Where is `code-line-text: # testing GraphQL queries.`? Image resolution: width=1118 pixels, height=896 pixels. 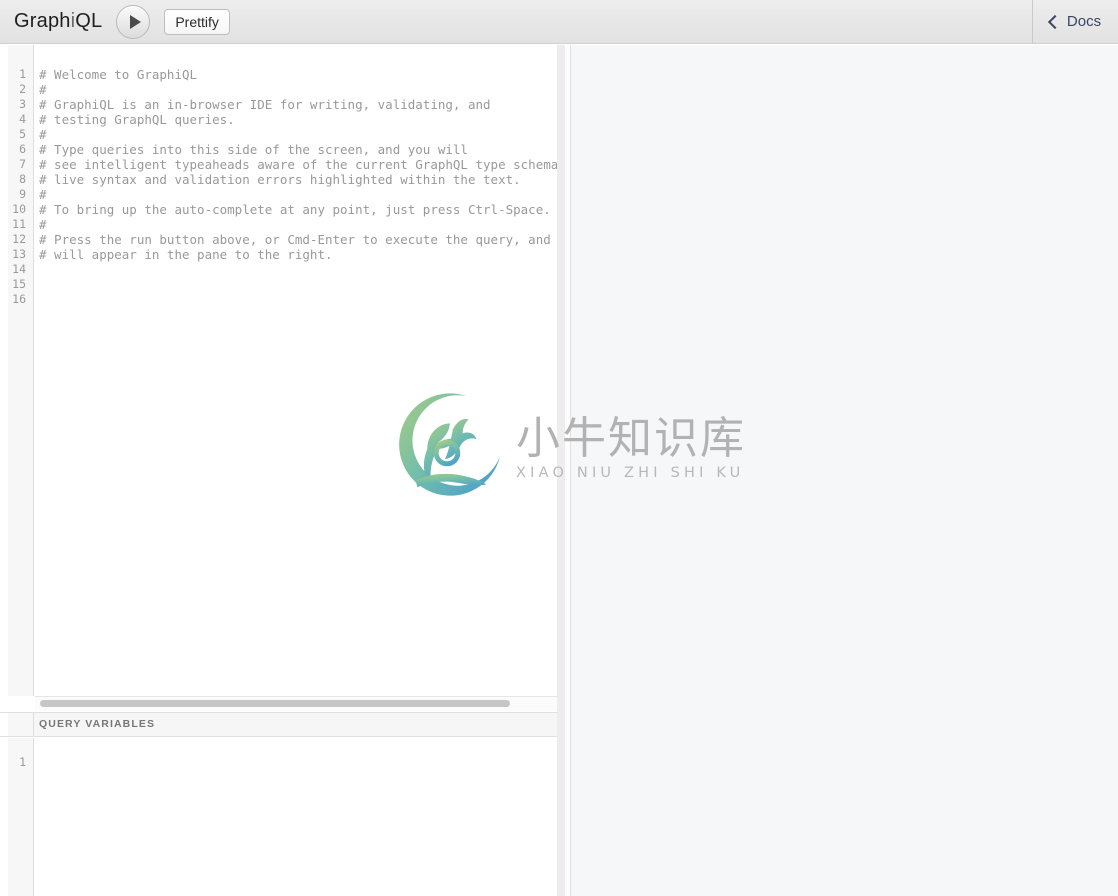 code-line-text: # testing GraphQL queries. is located at coordinates (137, 119).